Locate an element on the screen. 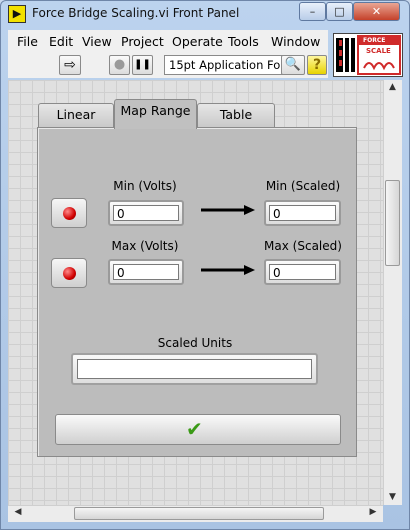 This screenshot has height=530, width=410. min-scaled-label: Min (Scaled) is located at coordinates (303, 186).